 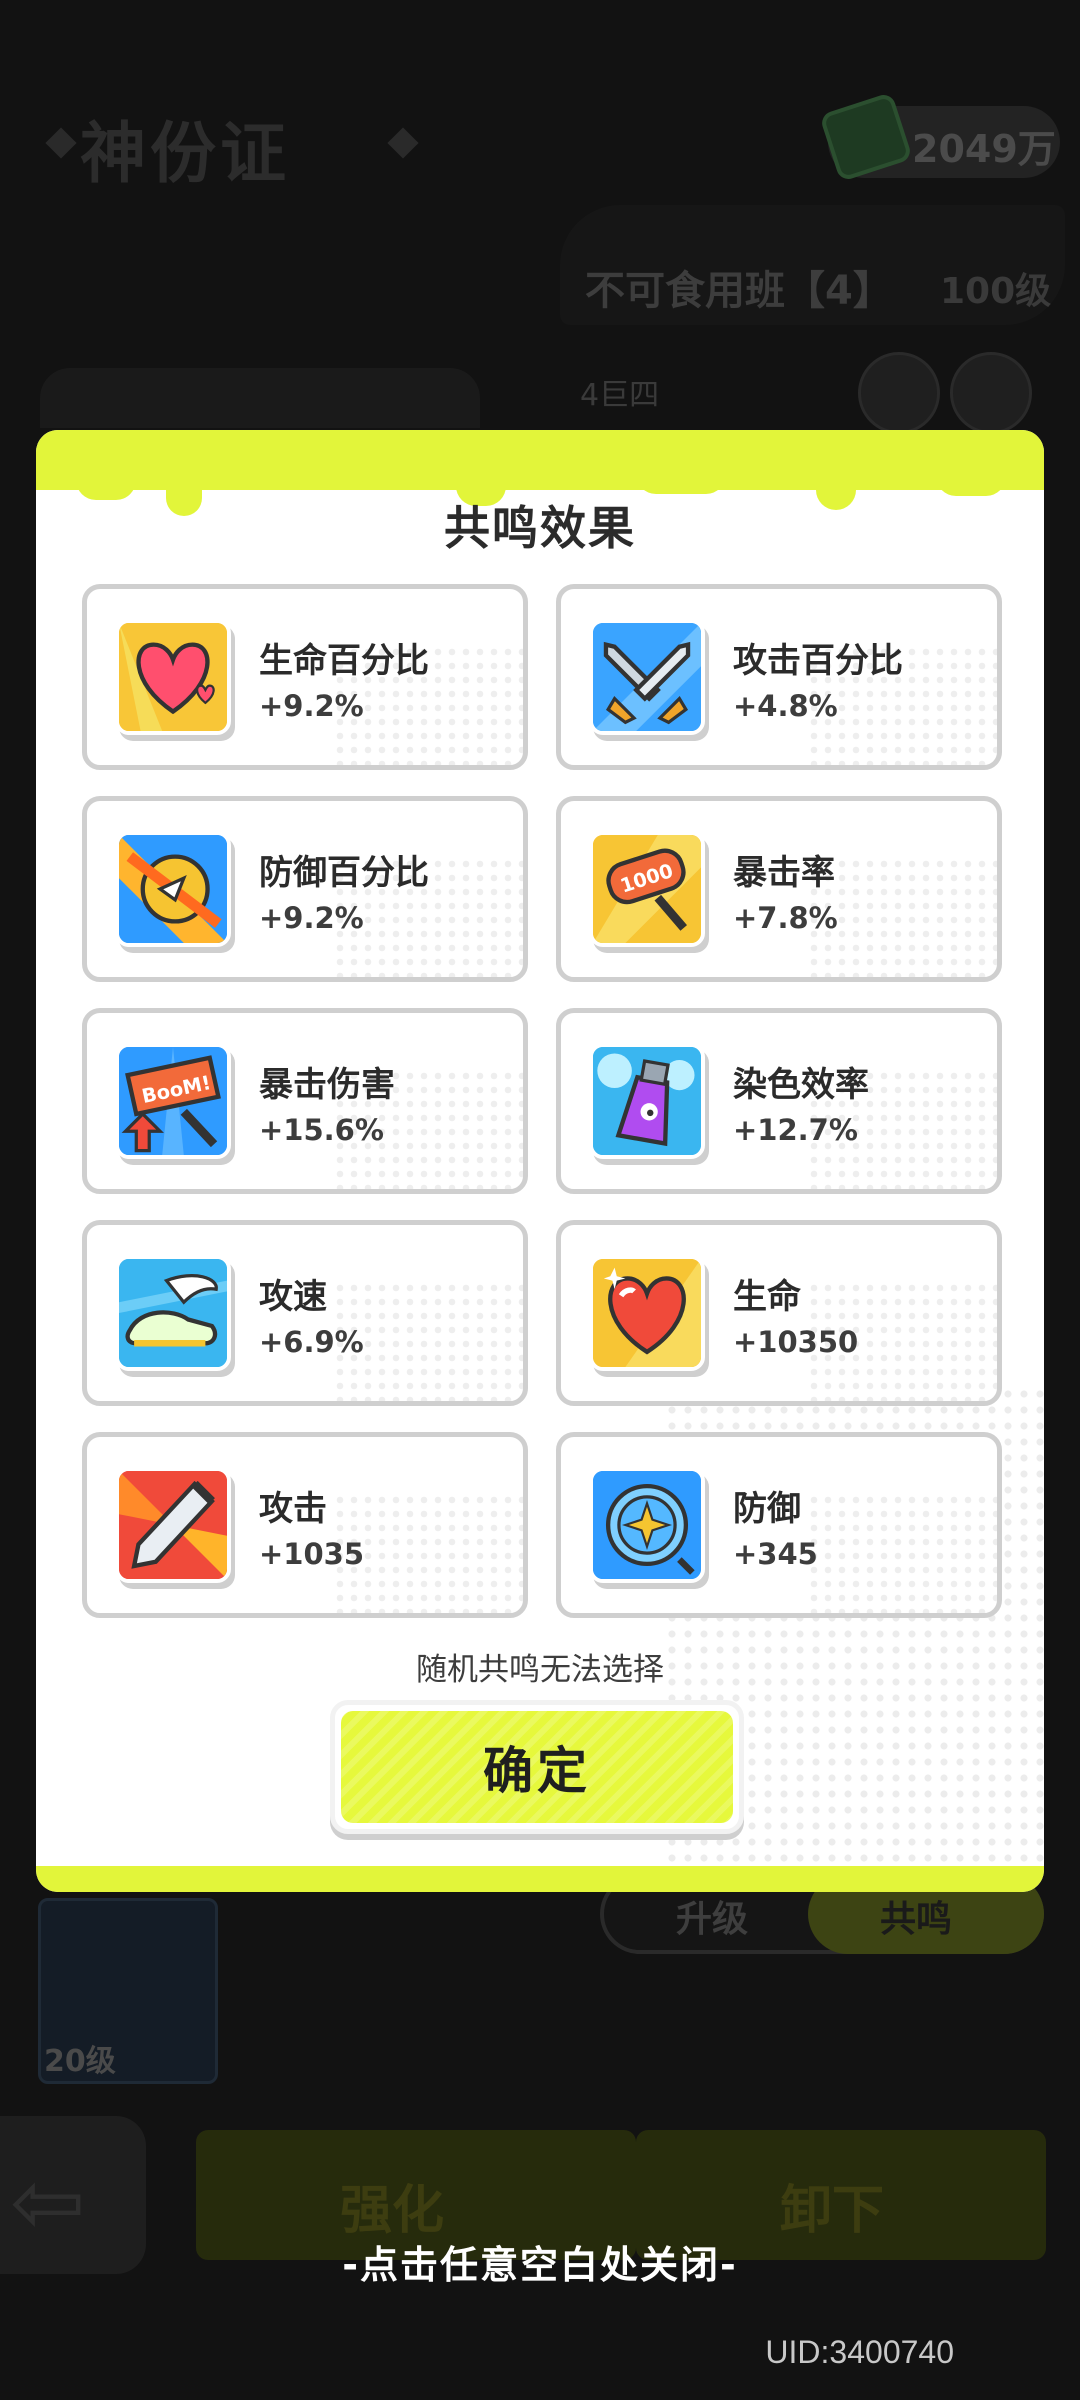 I want to click on effect-card: 染色效率 +12.7%, so click(x=779, y=1101).